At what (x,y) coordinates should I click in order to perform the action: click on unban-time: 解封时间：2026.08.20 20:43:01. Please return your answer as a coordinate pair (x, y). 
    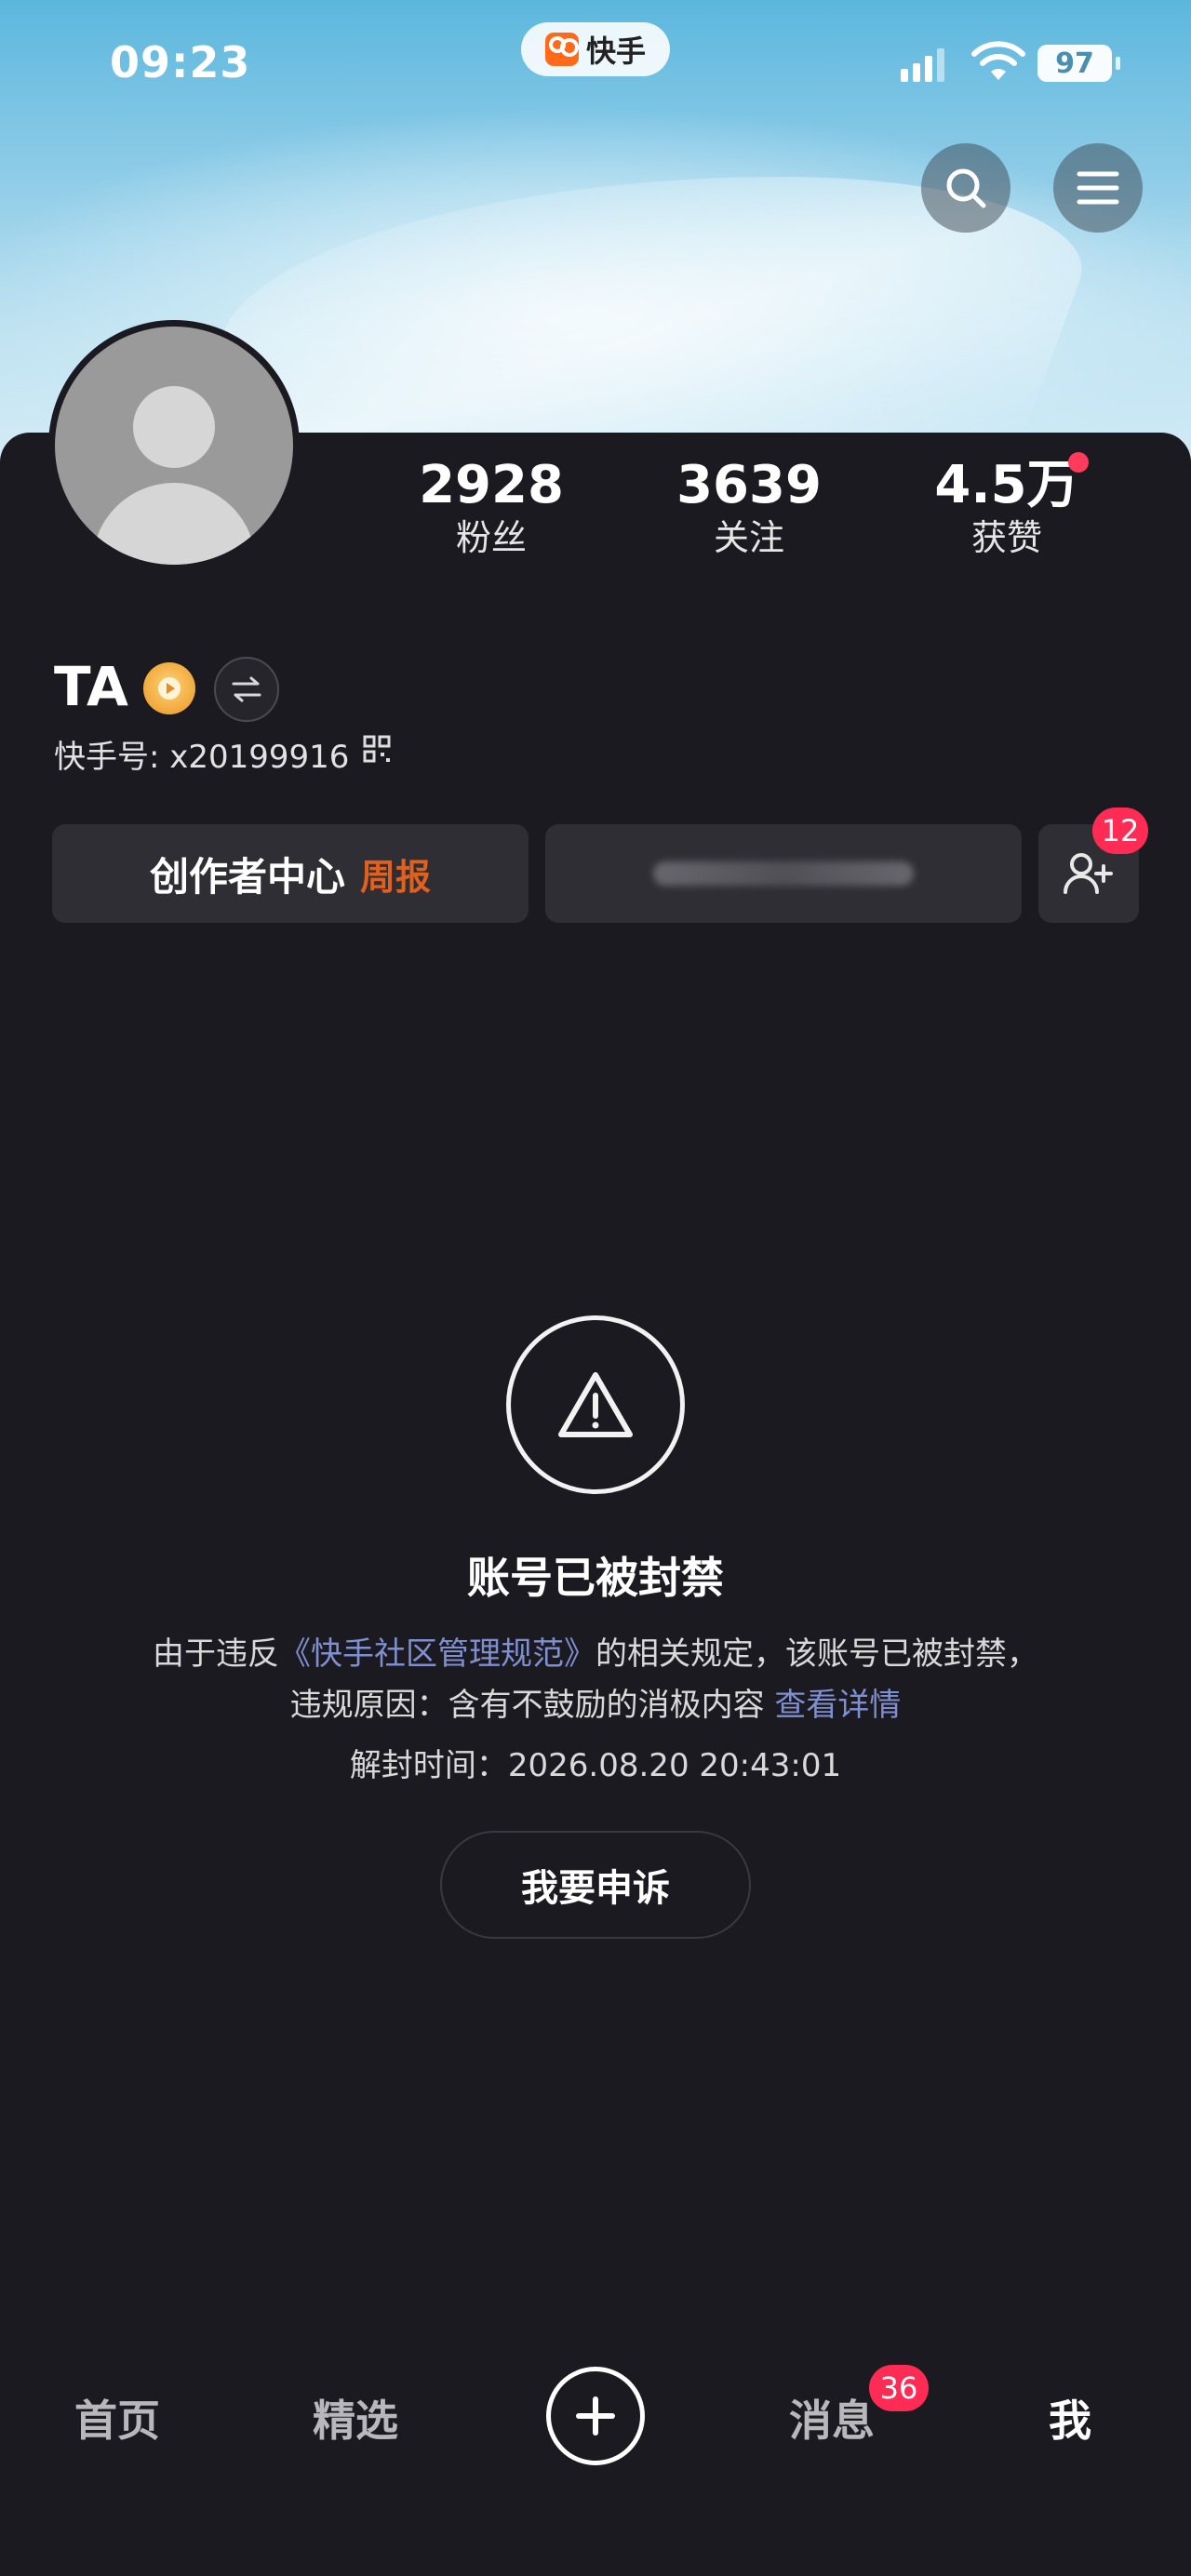
    Looking at the image, I should click on (595, 1765).